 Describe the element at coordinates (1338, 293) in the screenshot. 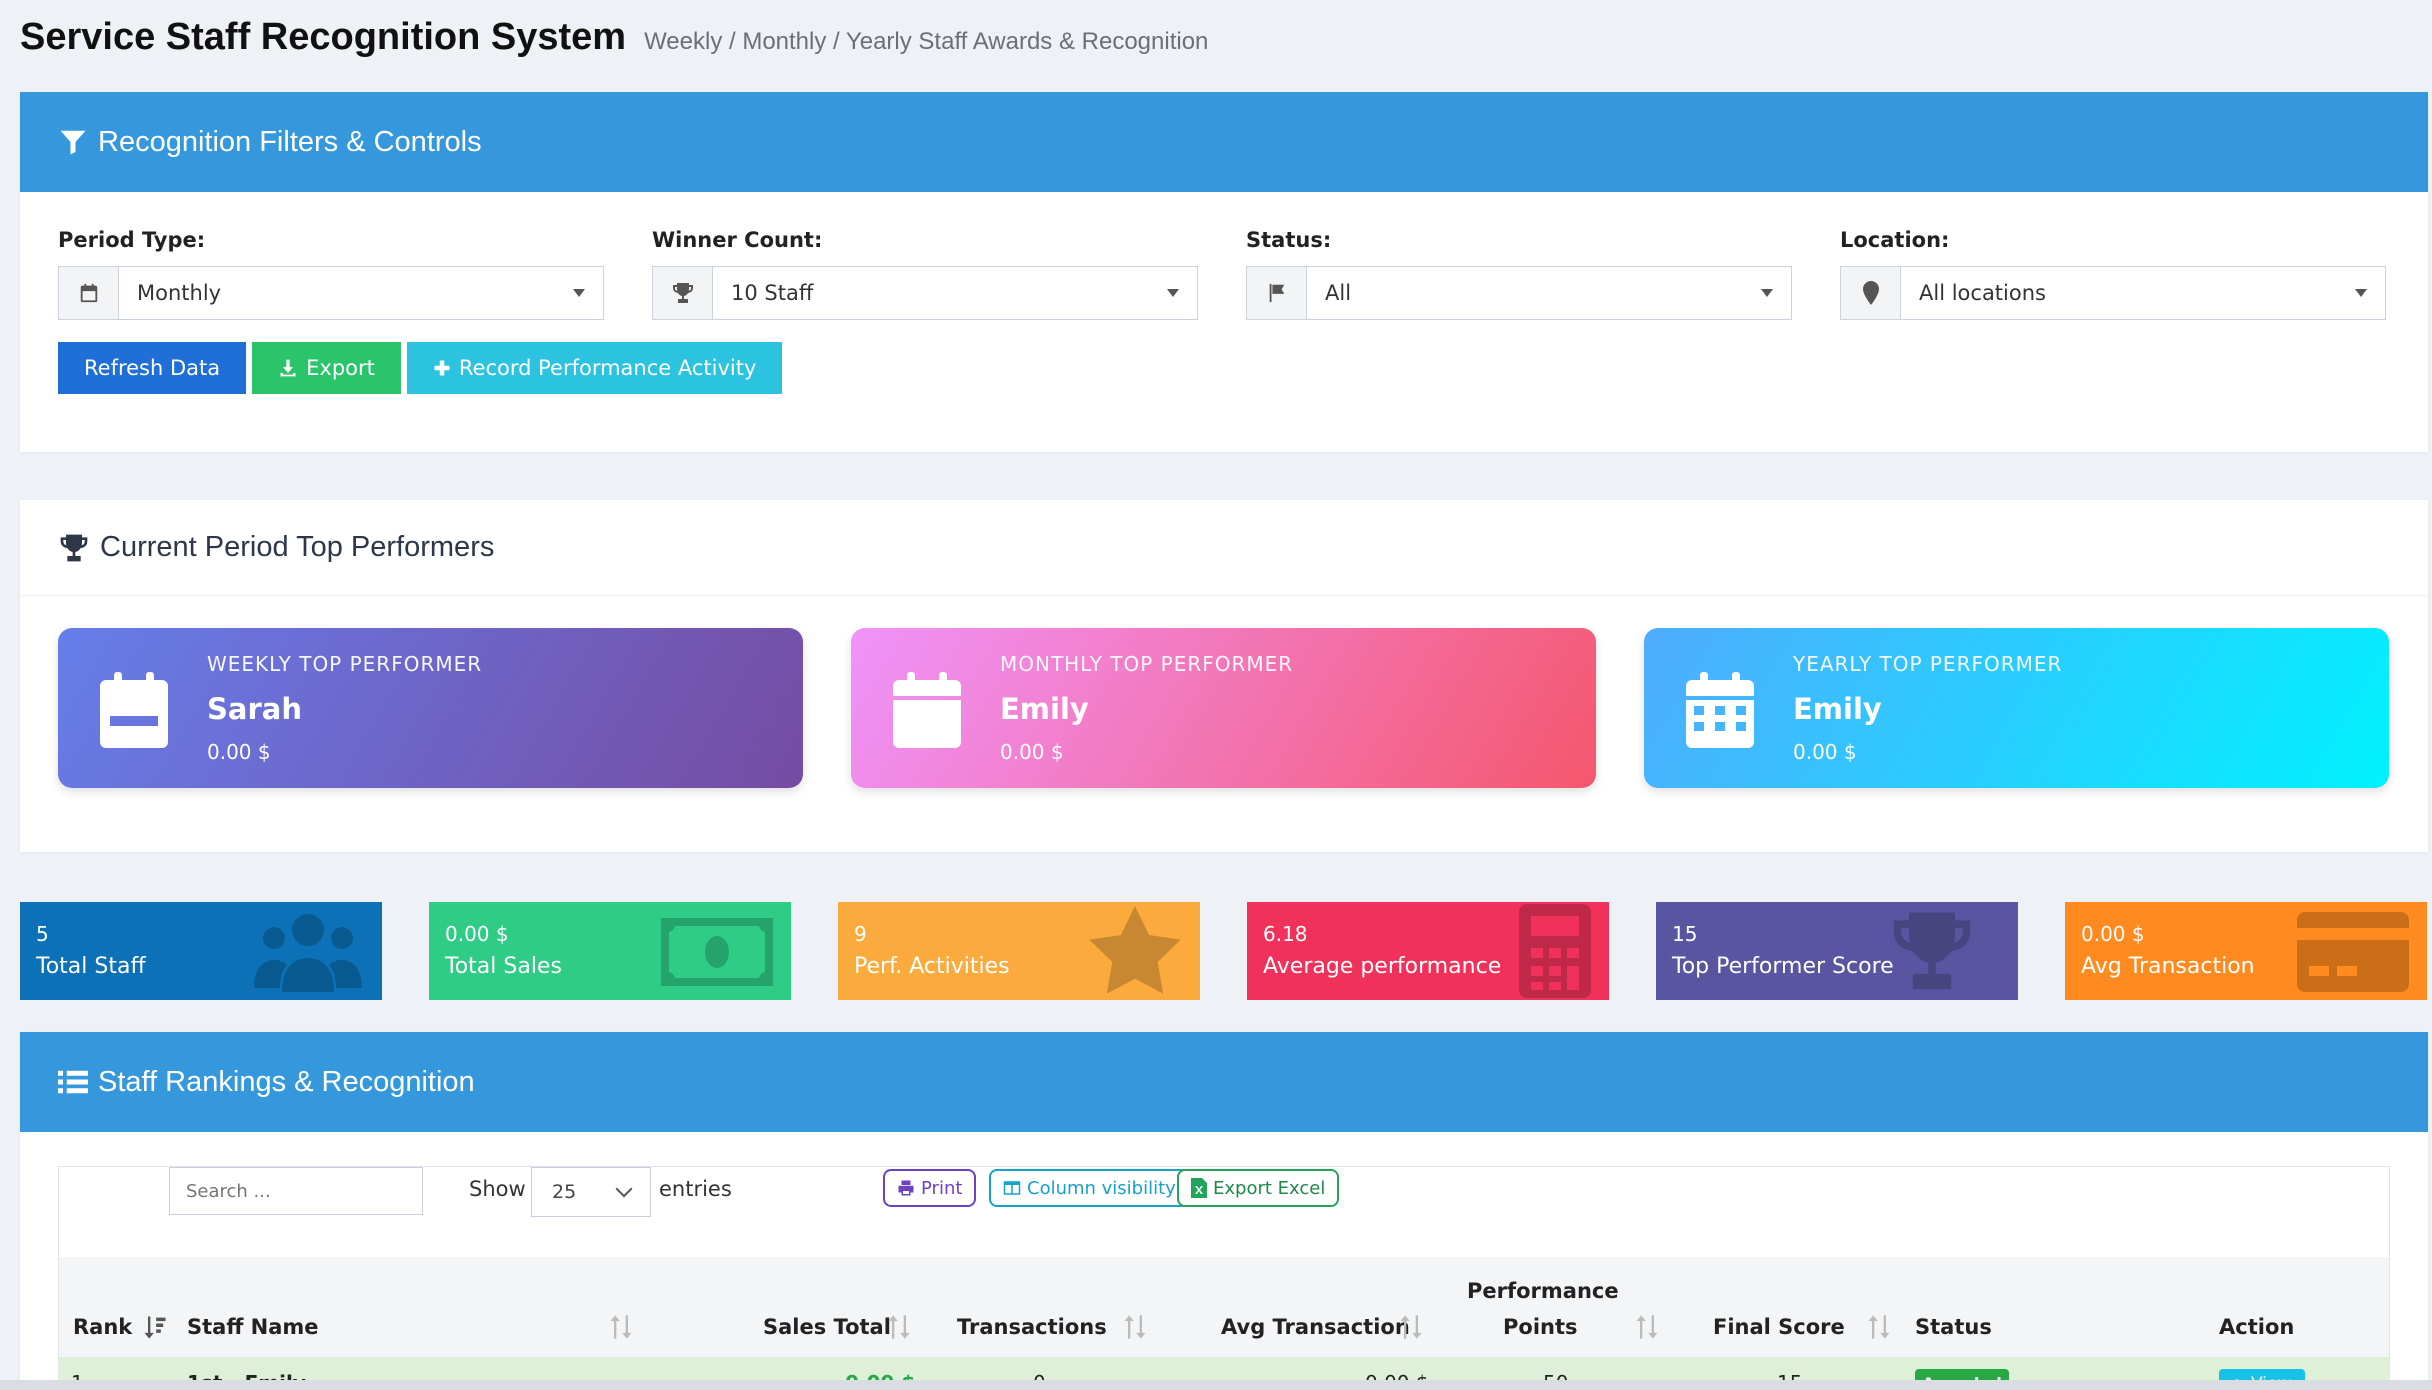

I see `status-value: All` at that location.